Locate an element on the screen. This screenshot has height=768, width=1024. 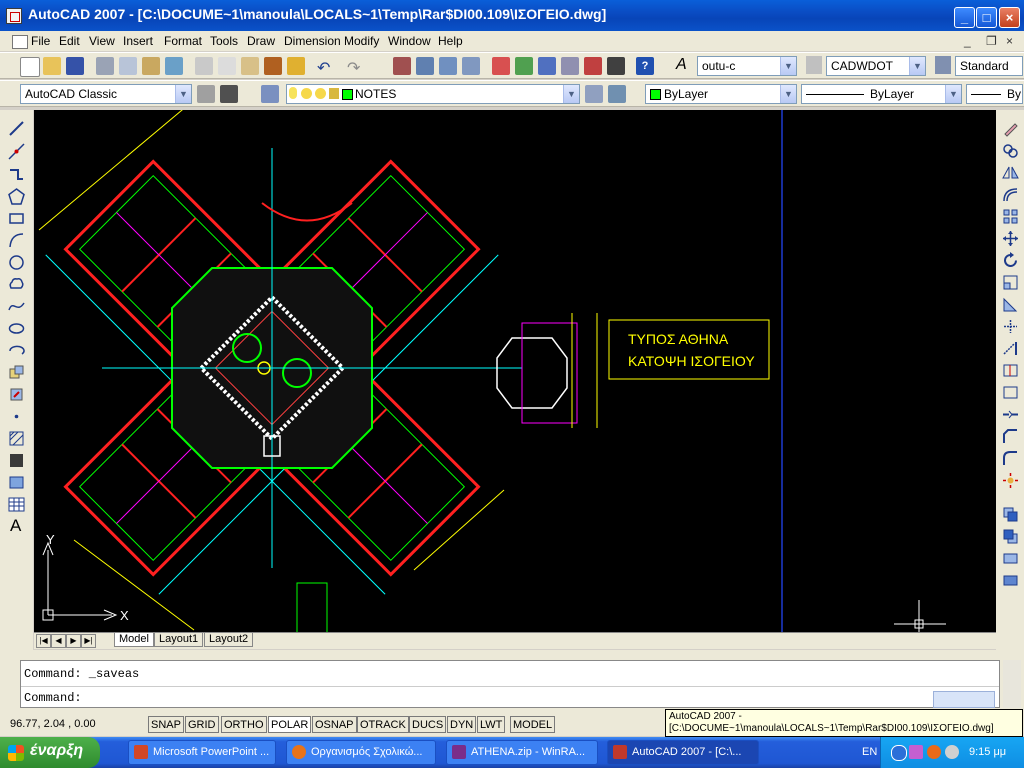
spline-icon is located at coordinates (16, 306).